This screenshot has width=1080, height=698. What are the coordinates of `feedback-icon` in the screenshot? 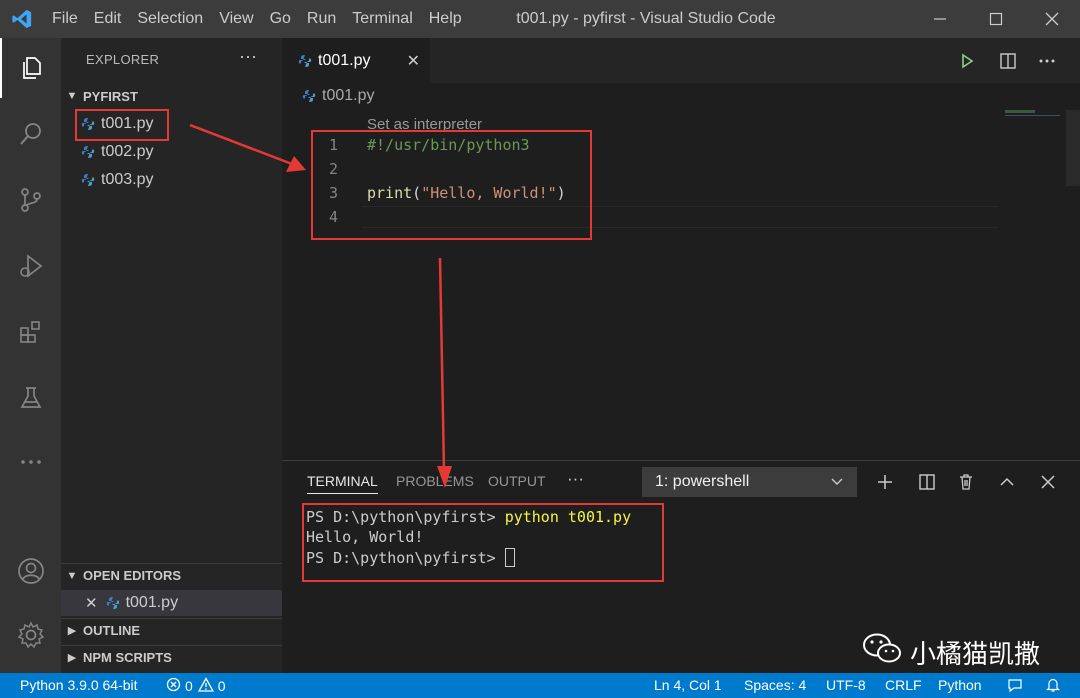 It's located at (1015, 685).